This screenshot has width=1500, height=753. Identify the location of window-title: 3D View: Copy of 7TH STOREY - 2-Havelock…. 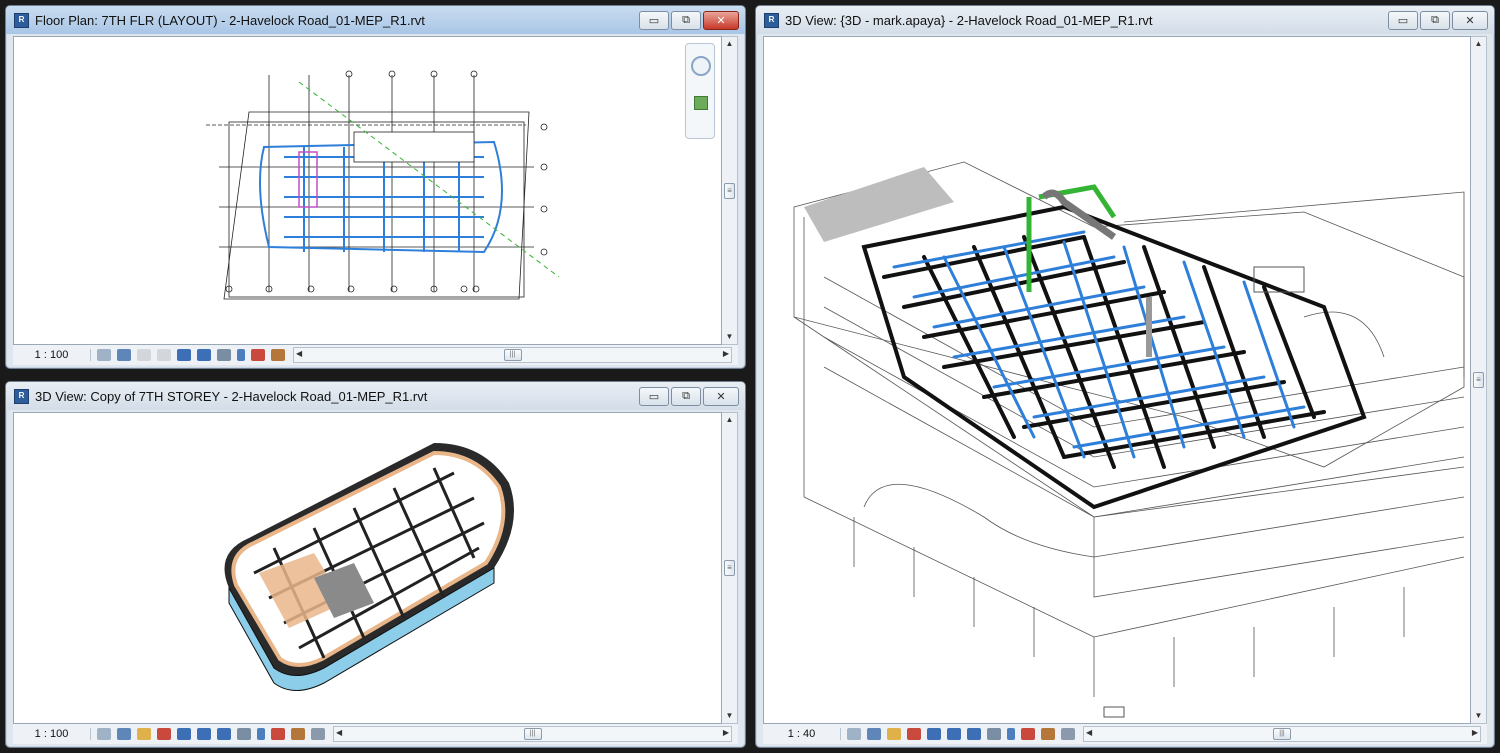
(231, 396).